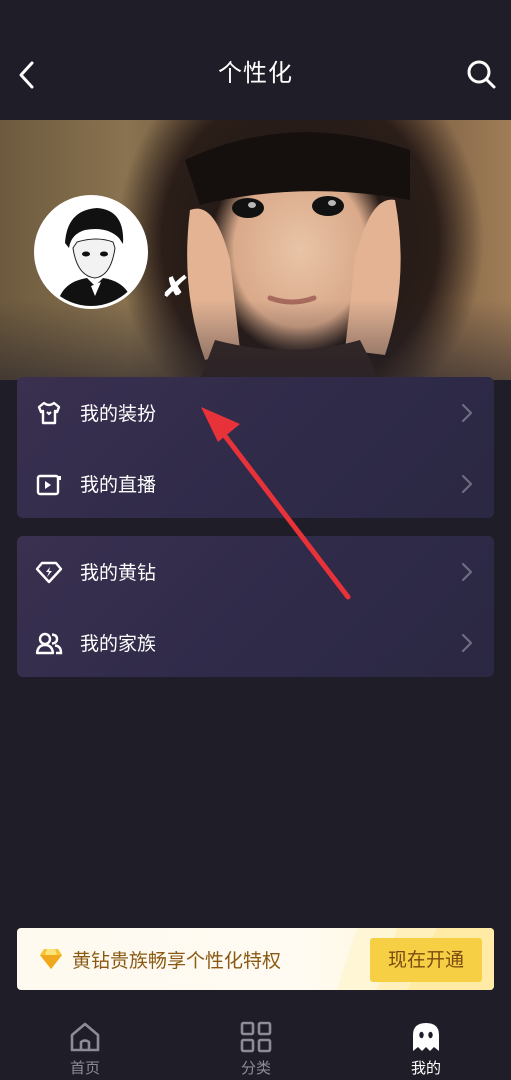  I want to click on bottom-tab-bar: 首页 分类 我的, so click(255, 1043).